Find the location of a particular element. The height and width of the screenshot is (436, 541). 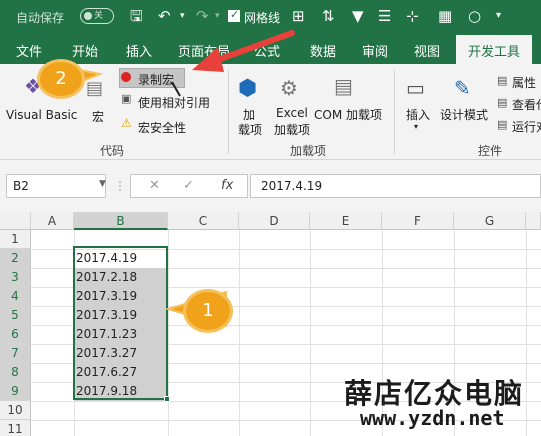

red-arrow-head is located at coordinates (208, 59).